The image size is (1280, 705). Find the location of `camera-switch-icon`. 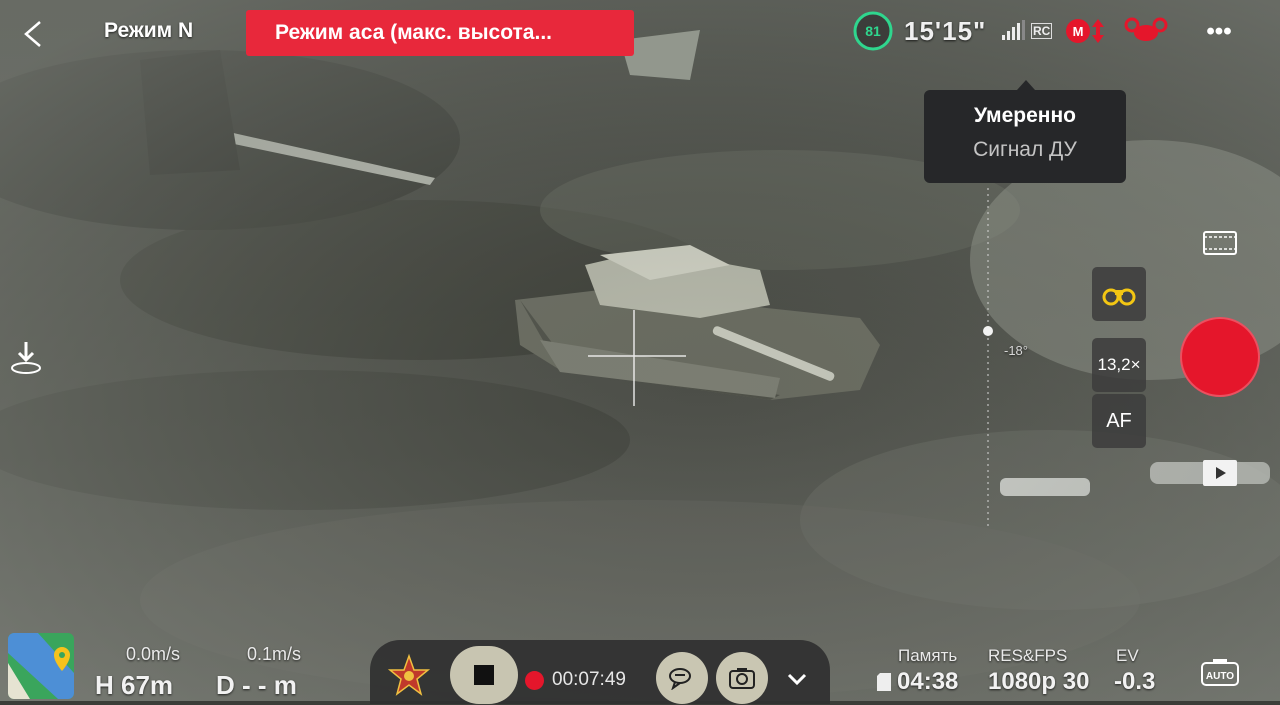

camera-switch-icon is located at coordinates (742, 678).